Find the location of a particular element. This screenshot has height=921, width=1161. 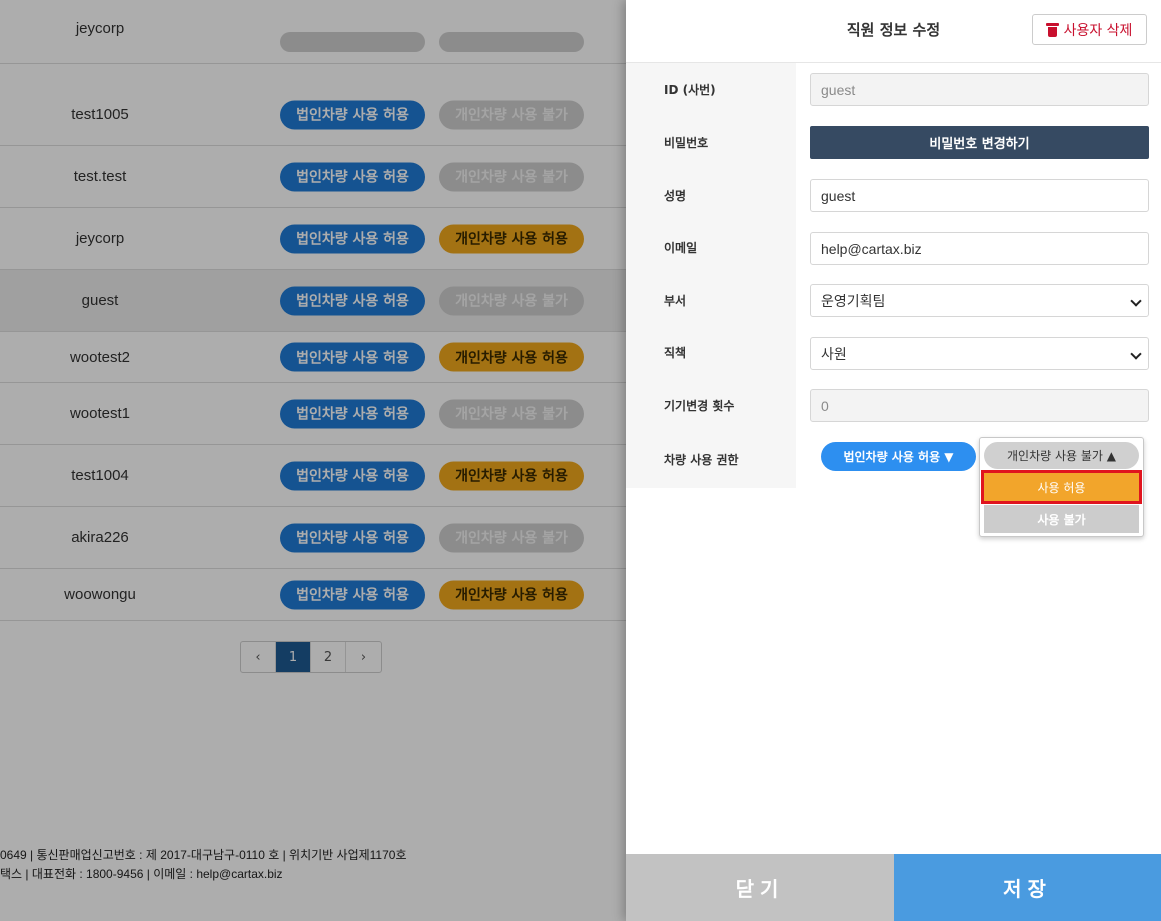

id-field: guest is located at coordinates (979, 89).